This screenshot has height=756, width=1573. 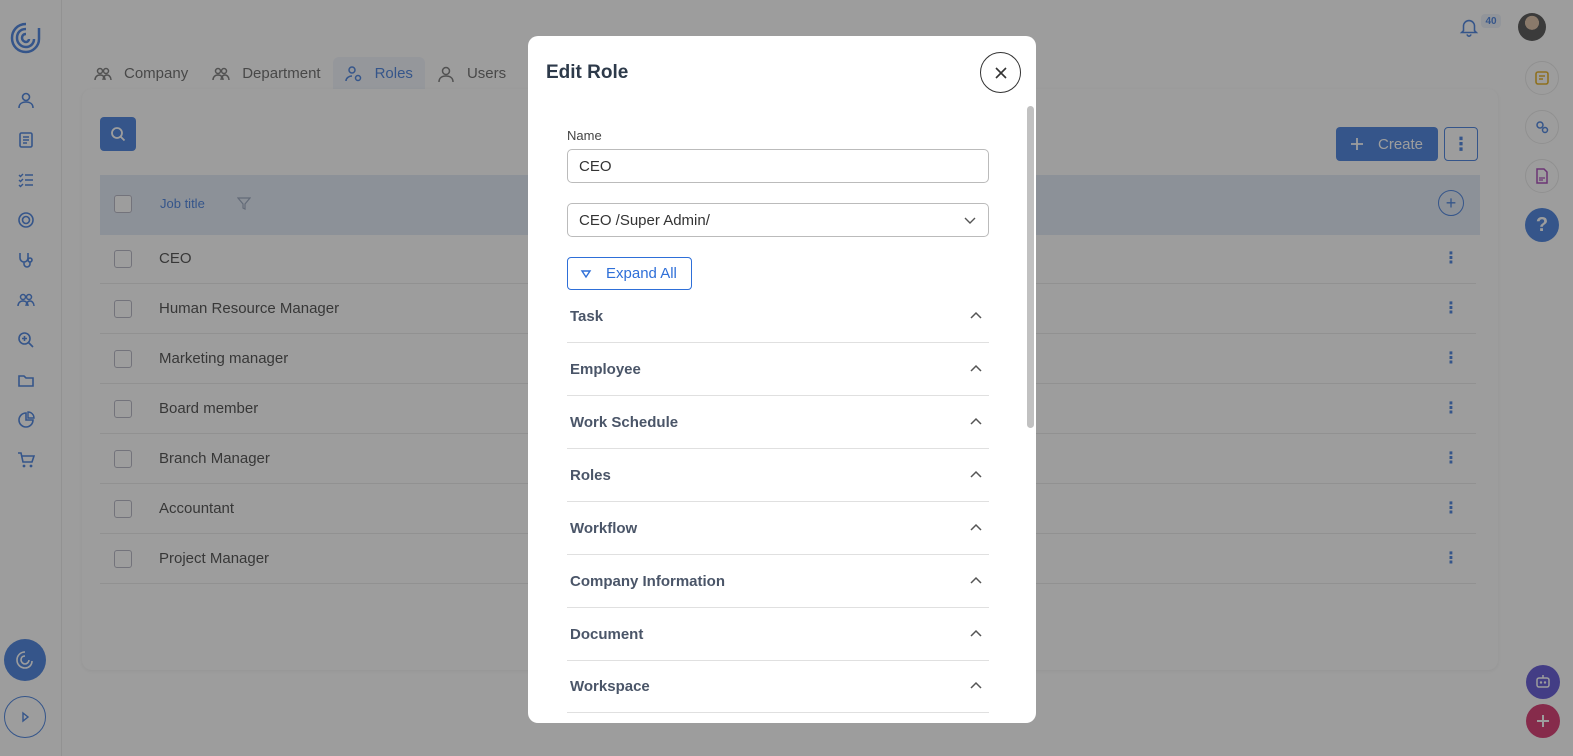 What do you see at coordinates (778, 220) in the screenshot?
I see `role-select: CEO /Super Admin/` at bounding box center [778, 220].